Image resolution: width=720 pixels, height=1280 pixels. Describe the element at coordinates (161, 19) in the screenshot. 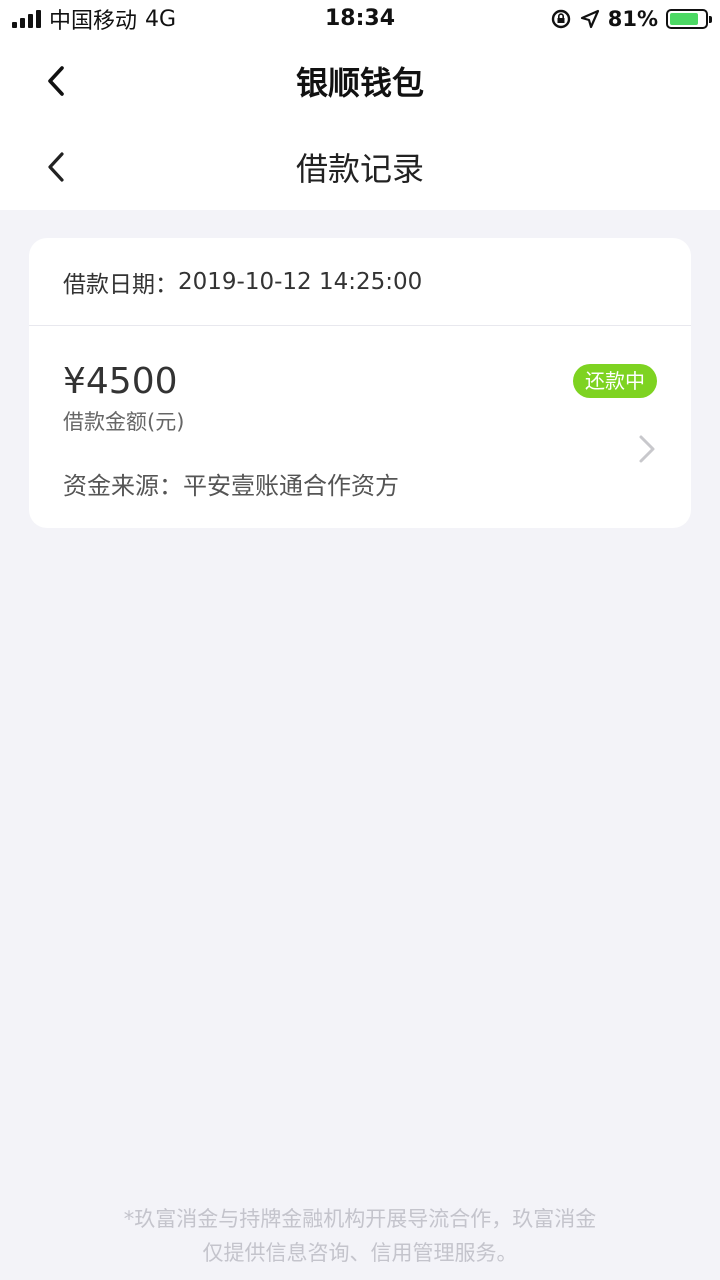

I see `network-type: 4G` at that location.